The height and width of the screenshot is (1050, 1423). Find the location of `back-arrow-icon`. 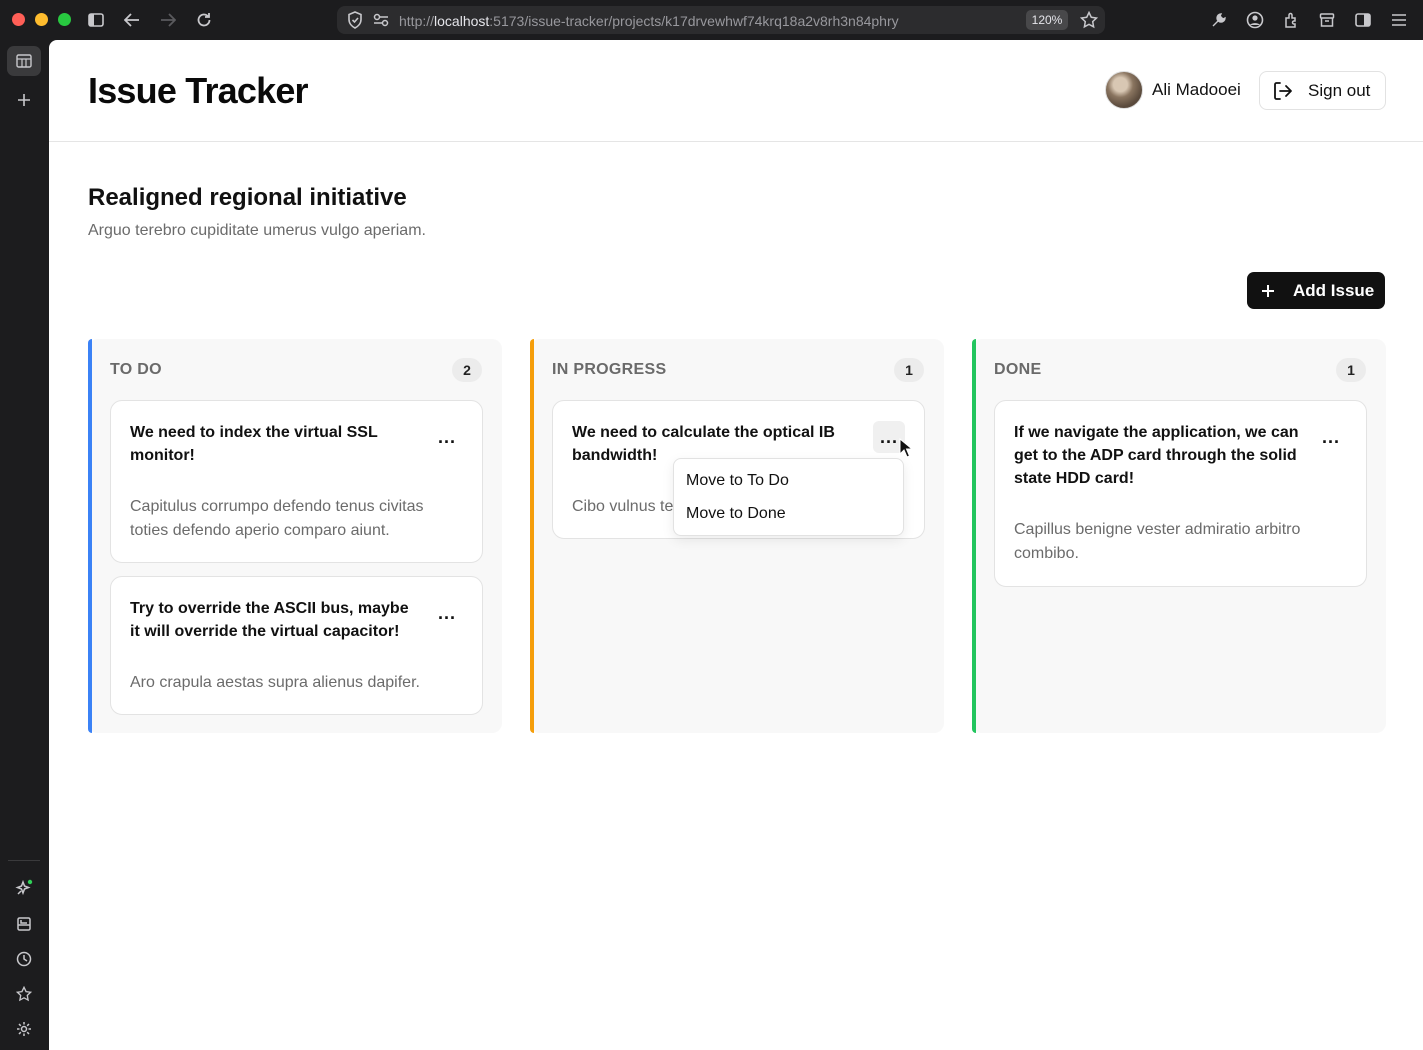

back-arrow-icon is located at coordinates (132, 20).